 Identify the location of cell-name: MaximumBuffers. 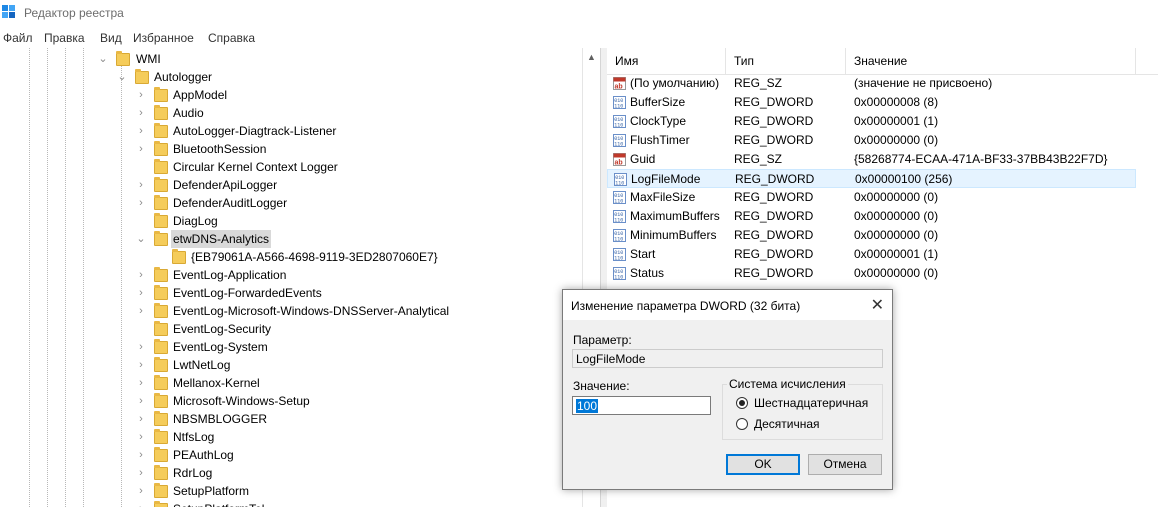
(675, 216).